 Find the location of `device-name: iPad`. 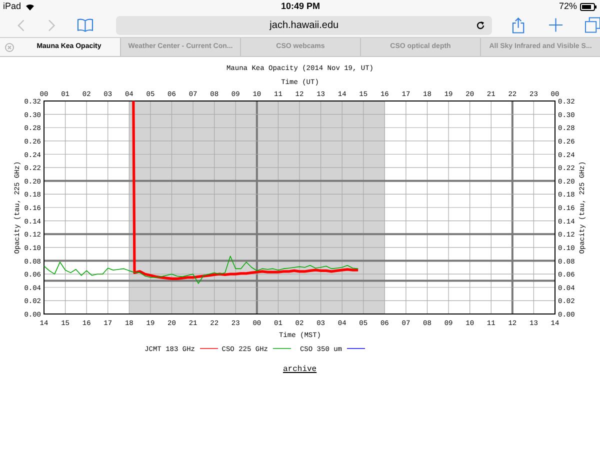

device-name: iPad is located at coordinates (12, 6).